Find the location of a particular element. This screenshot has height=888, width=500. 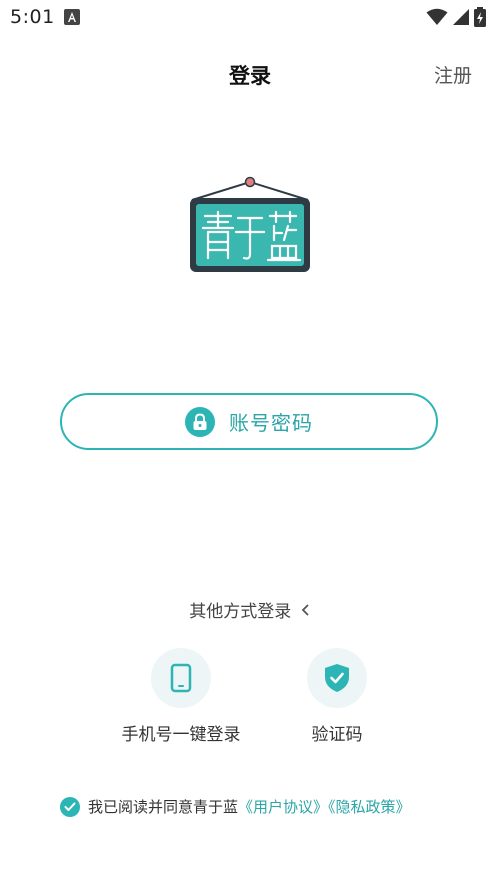

status-bar: 5:01 is located at coordinates (250, 17).